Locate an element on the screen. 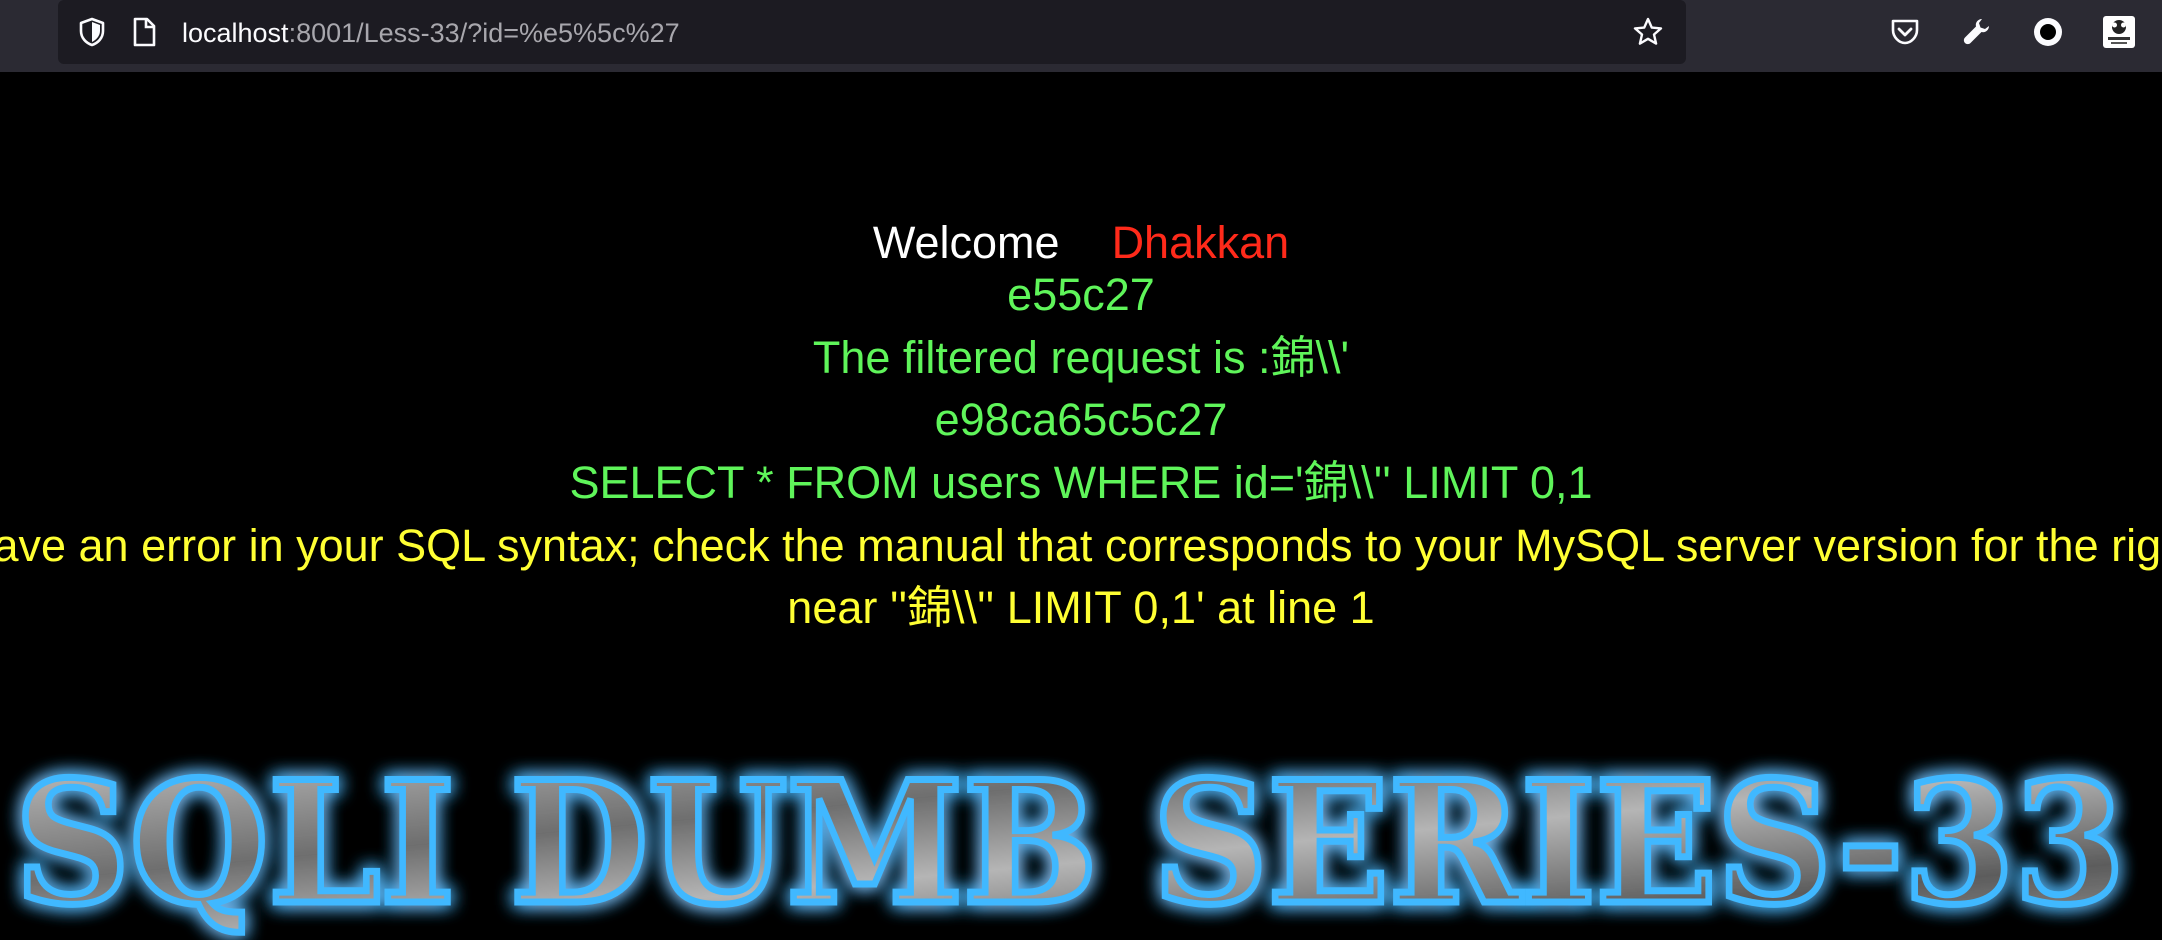  pocket-icon is located at coordinates (1905, 32).